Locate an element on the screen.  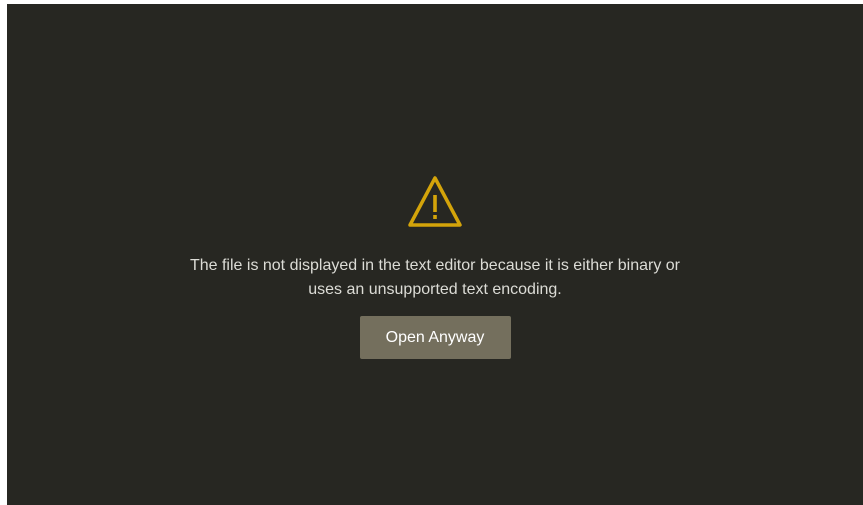
notice-message-line-2: uses an unsupported text encoding. is located at coordinates (435, 289).